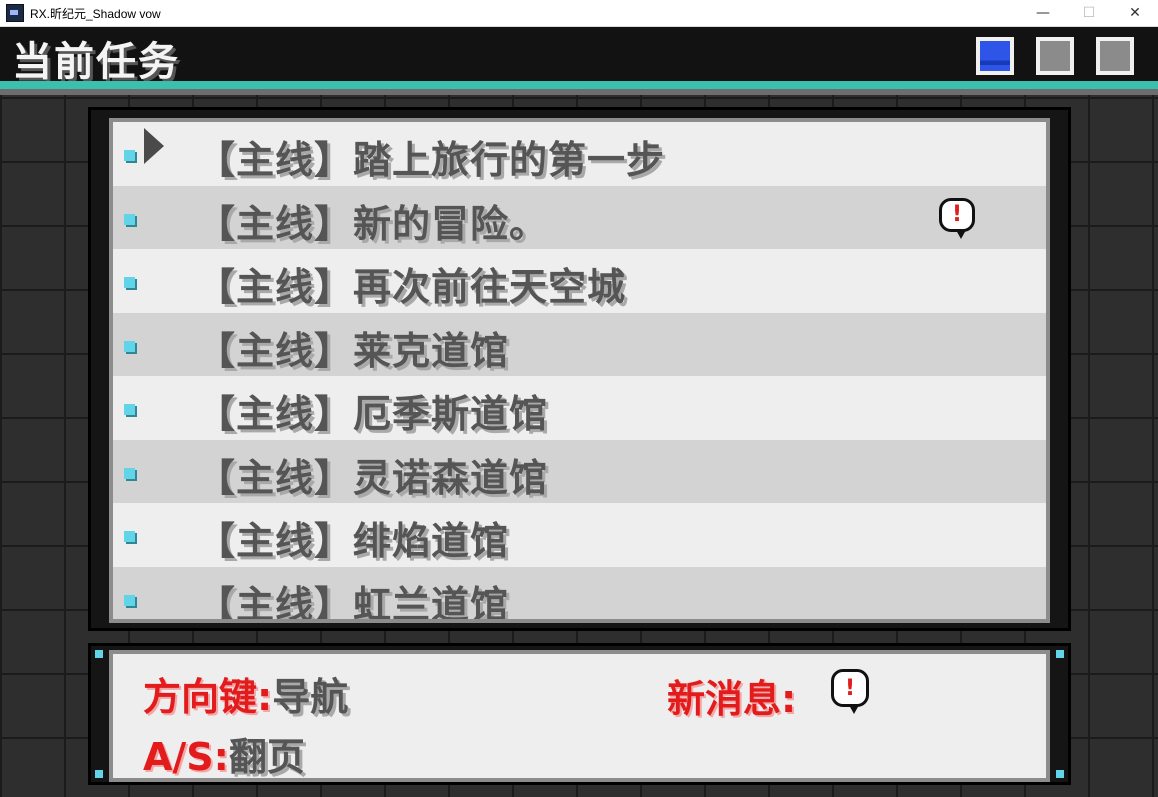 Image resolution: width=1158 pixels, height=797 pixels. What do you see at coordinates (1043, 13) in the screenshot?
I see `minimize-button: —` at bounding box center [1043, 13].